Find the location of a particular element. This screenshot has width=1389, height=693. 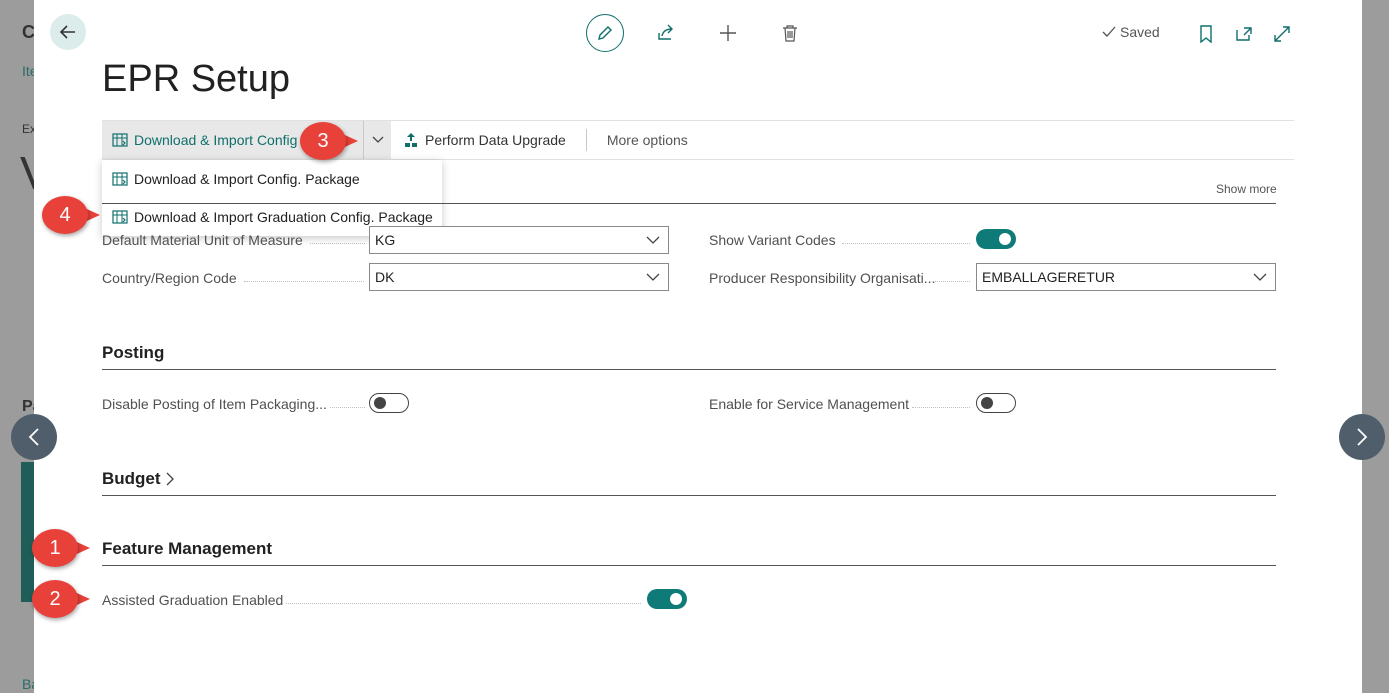

budget-section-header: Budget is located at coordinates (138, 479).